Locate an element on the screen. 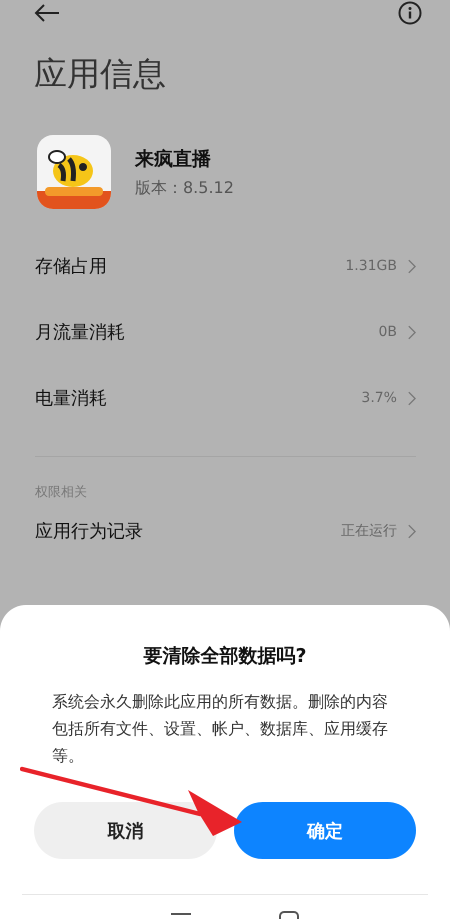 The height and width of the screenshot is (920, 450). dialog-message: 系统会永久删除此应用的所有数据。删除的内容包括所有文件、设置、帐户、数据库、应用缓存等。 is located at coordinates (220, 729).